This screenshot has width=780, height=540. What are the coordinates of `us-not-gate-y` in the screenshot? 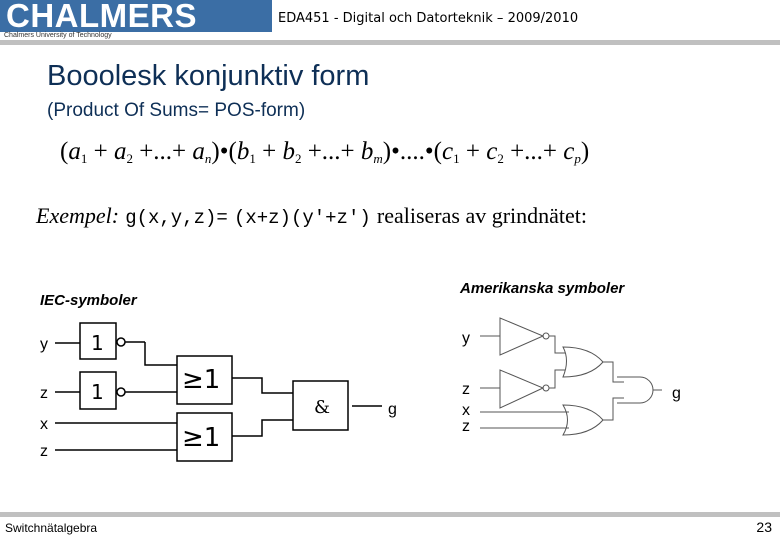 It's located at (522, 336).